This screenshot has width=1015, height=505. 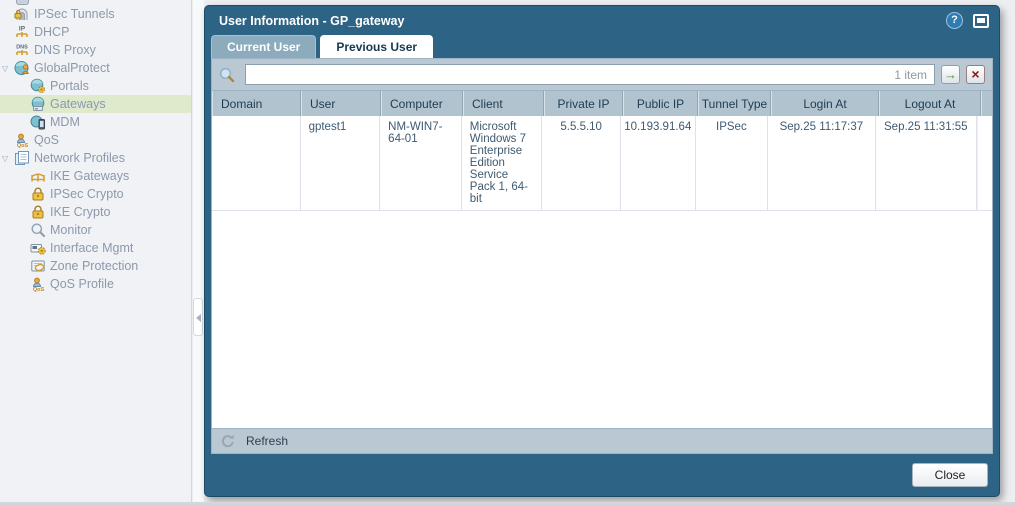 I want to click on column-header-private-ip: Private IP, so click(x=583, y=103).